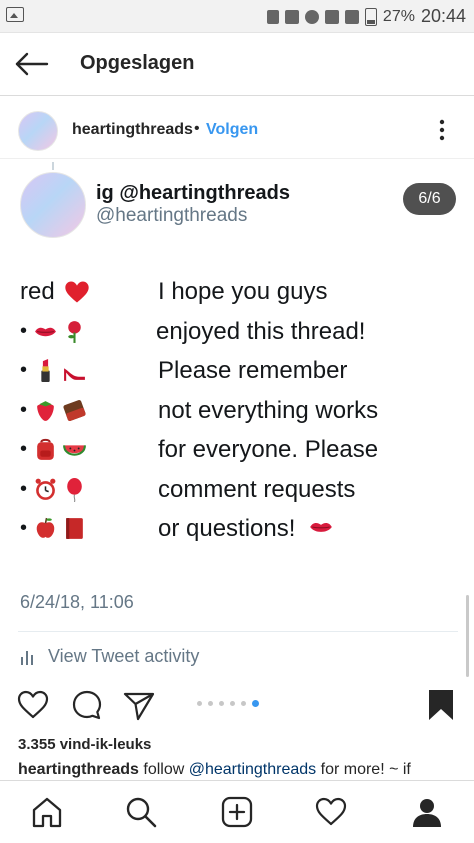 The height and width of the screenshot is (843, 474). What do you see at coordinates (172, 215) in the screenshot?
I see `tweet-handle: @heartingthreads` at bounding box center [172, 215].